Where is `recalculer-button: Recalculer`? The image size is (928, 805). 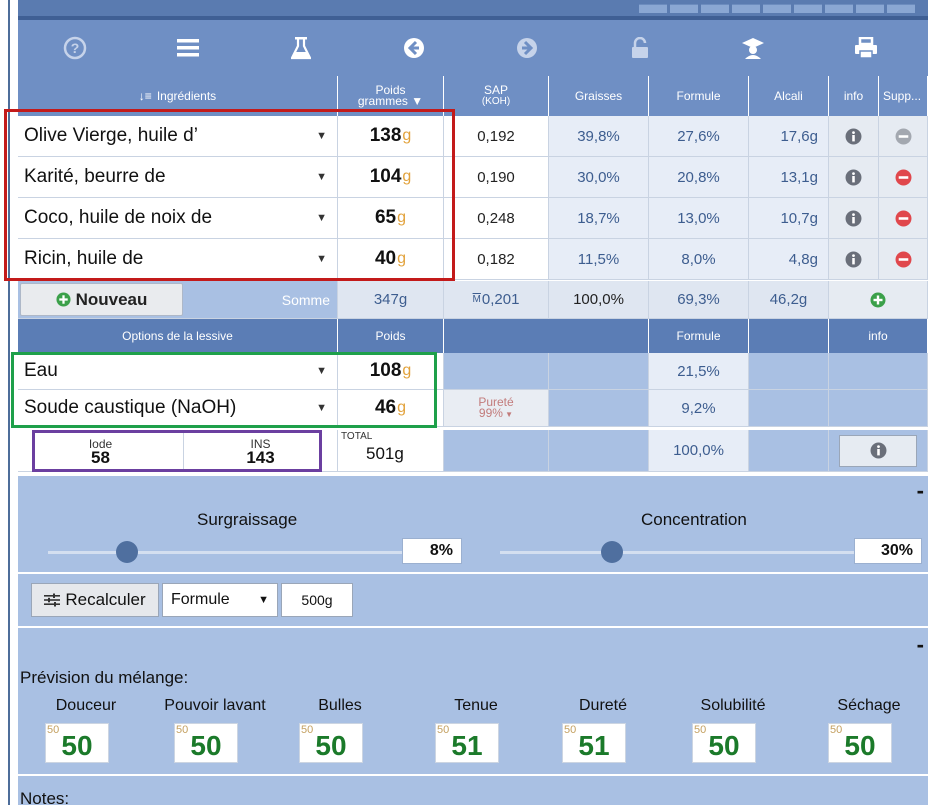
recalculer-button: Recalculer is located at coordinates (95, 600).